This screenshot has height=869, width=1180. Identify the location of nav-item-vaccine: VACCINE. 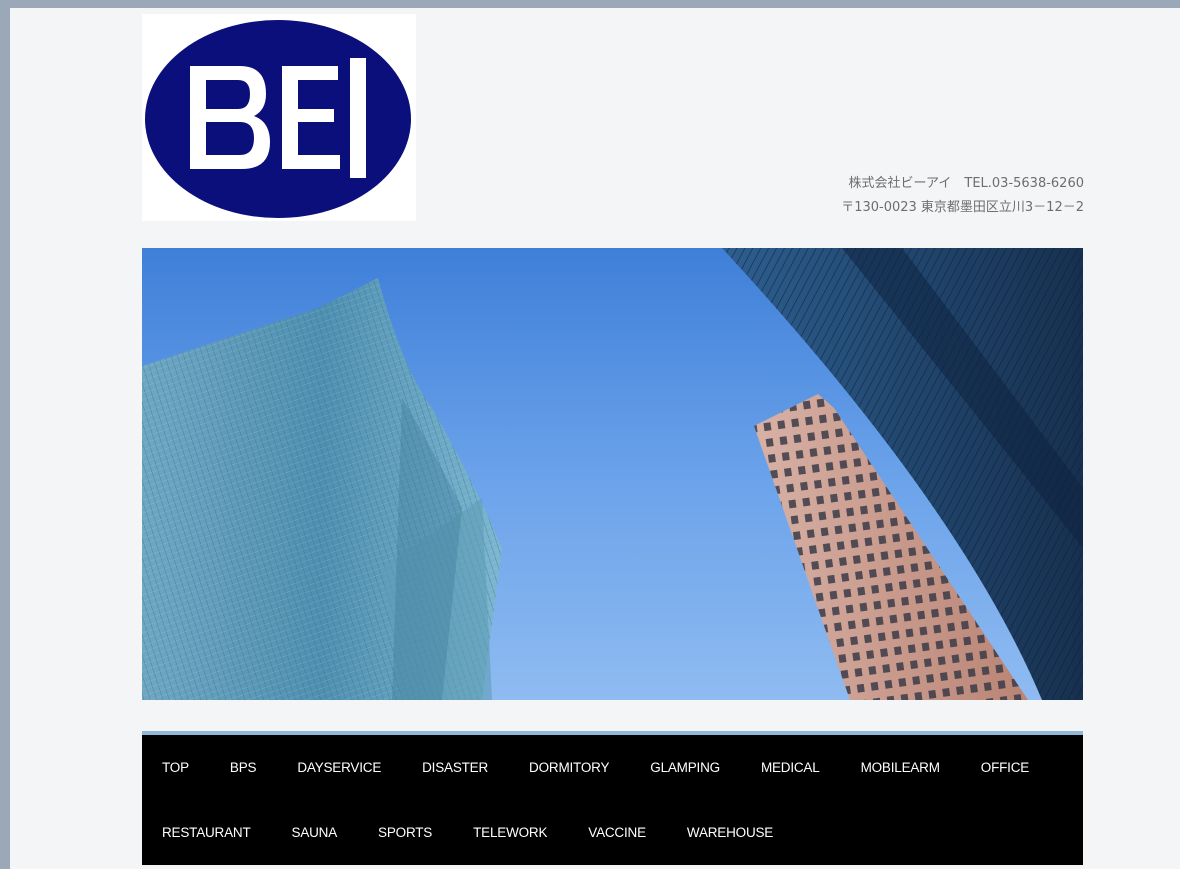
(617, 832).